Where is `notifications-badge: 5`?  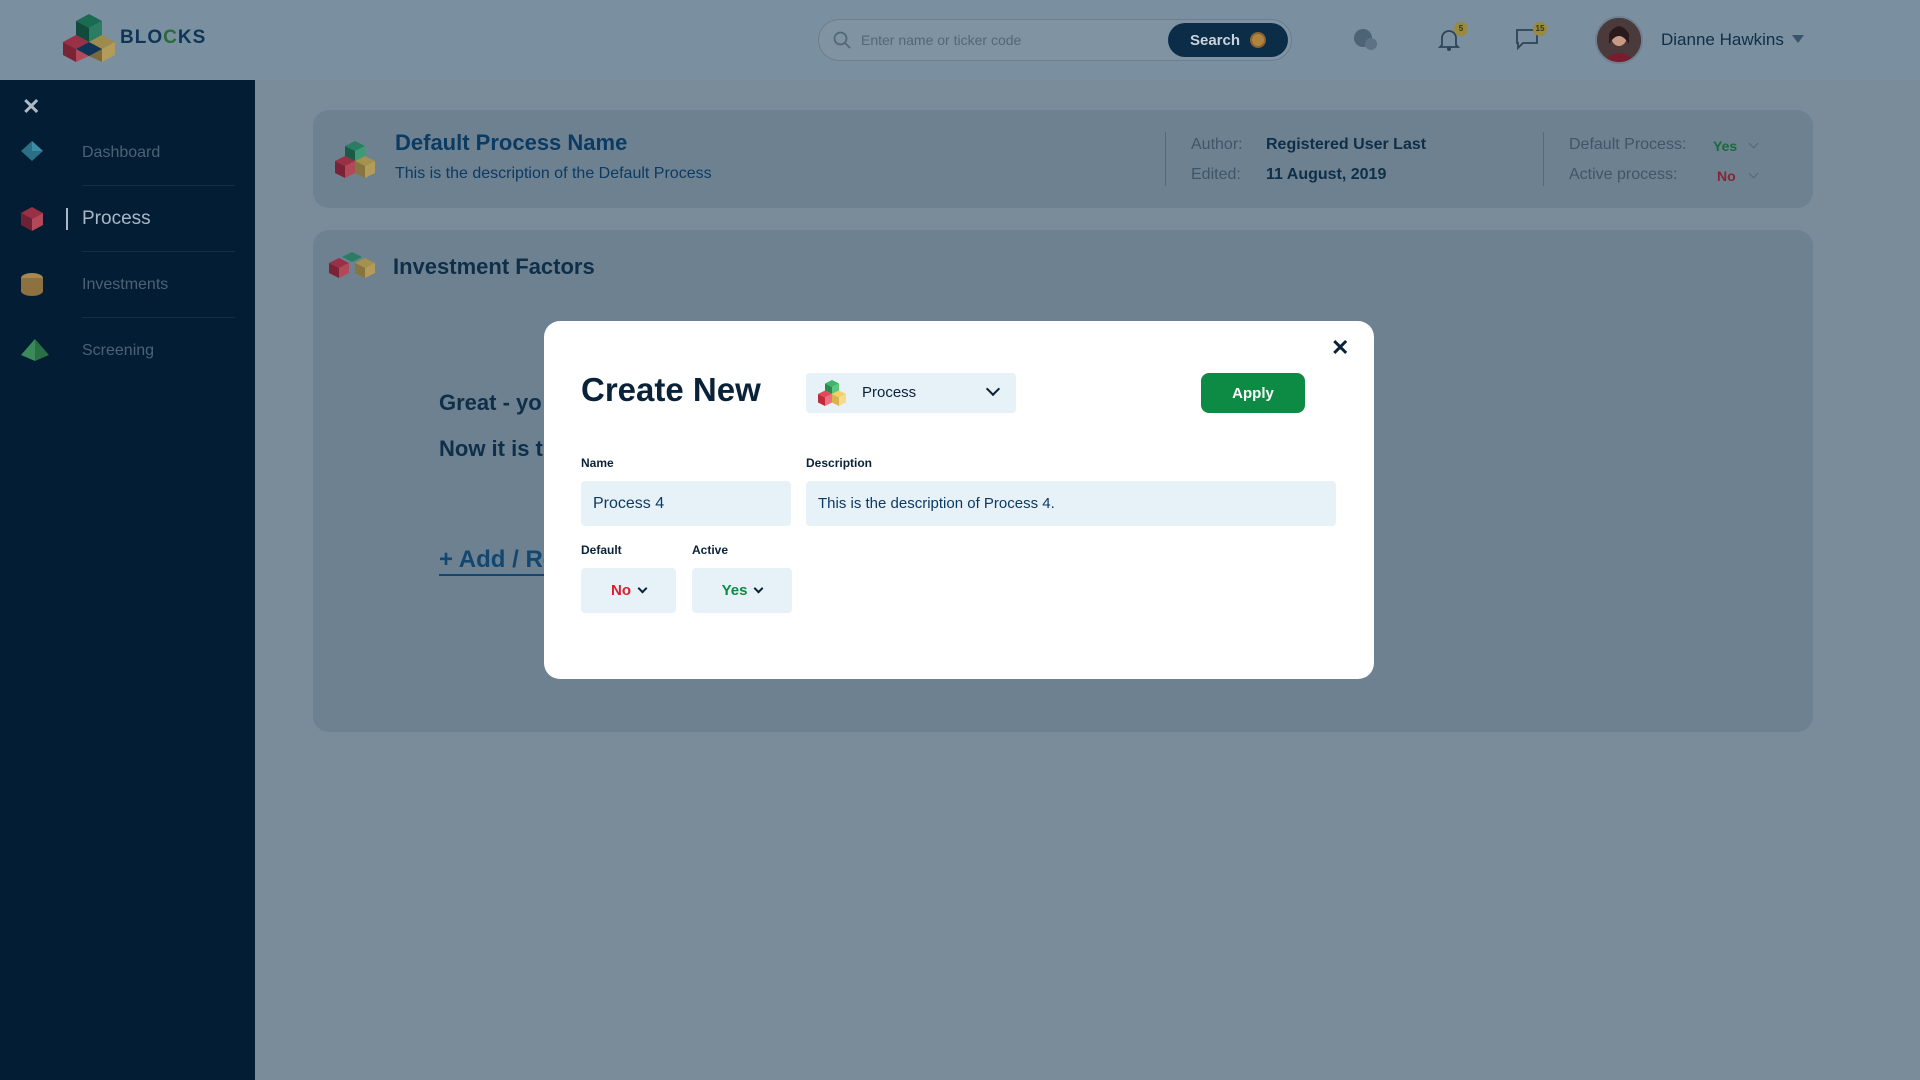
notifications-badge: 5 is located at coordinates (1461, 29).